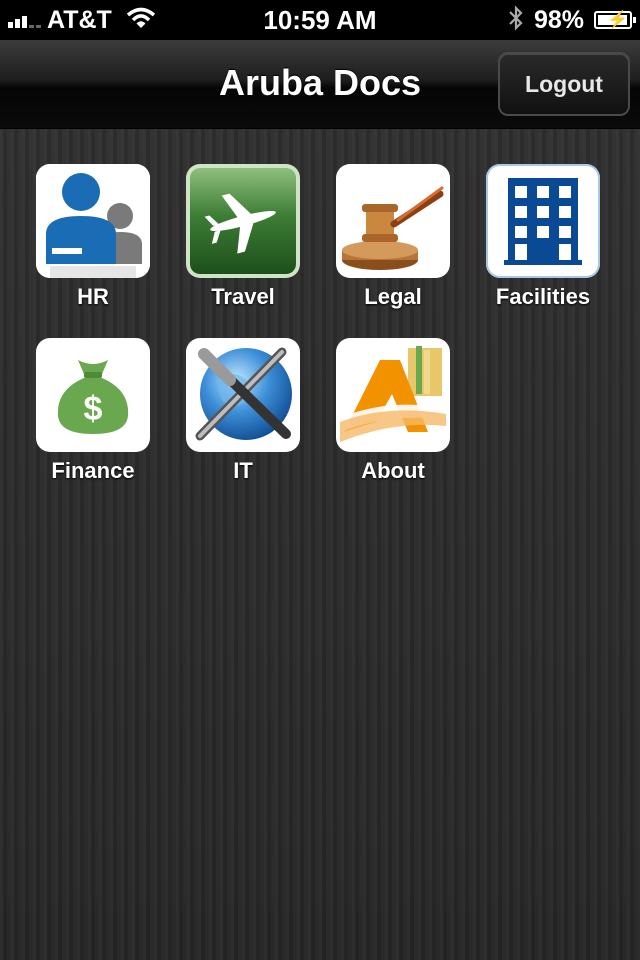 The height and width of the screenshot is (960, 640). What do you see at coordinates (93, 221) in the screenshot?
I see `people-icon` at bounding box center [93, 221].